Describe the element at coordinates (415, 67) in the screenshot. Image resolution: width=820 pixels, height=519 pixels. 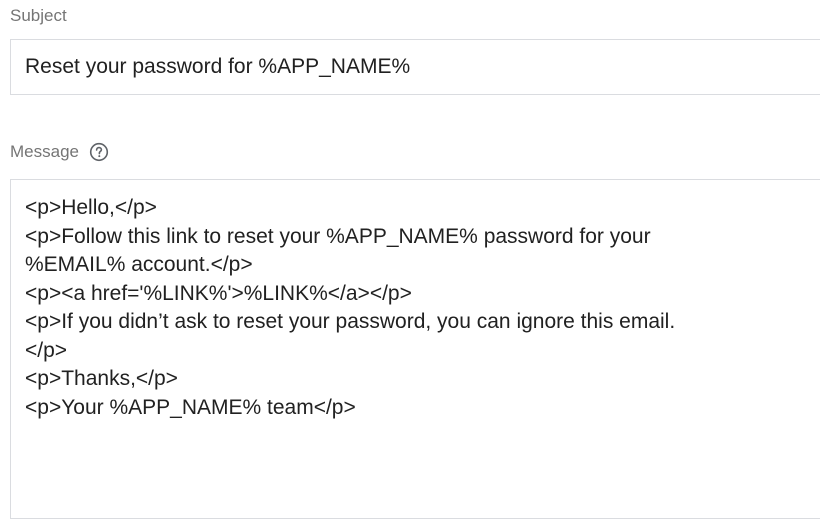
I see `subject-input: Reset your password for %APP_NAME%` at that location.